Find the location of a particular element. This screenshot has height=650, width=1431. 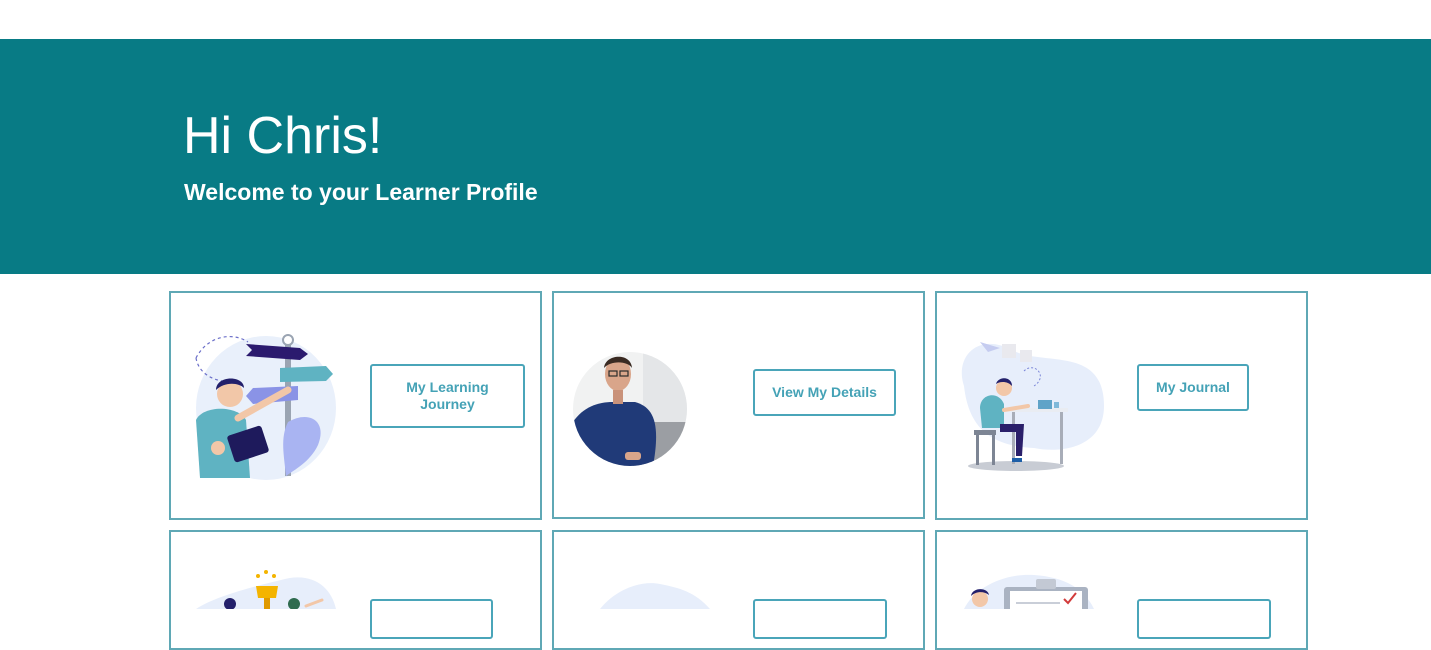

page-title: Hi Chris! is located at coordinates (283, 136).